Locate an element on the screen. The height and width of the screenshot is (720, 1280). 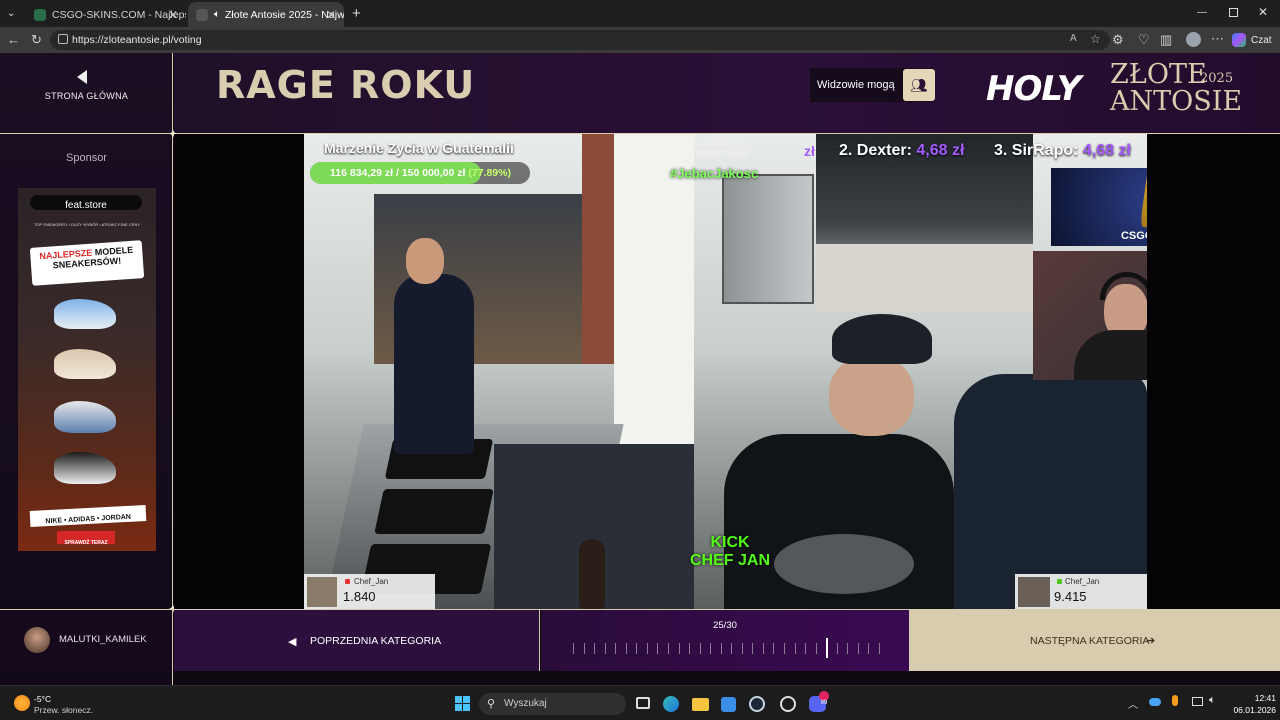
leaderboard-3: 3. SirRapo: 4,68 zł is located at coordinates (1062, 151).